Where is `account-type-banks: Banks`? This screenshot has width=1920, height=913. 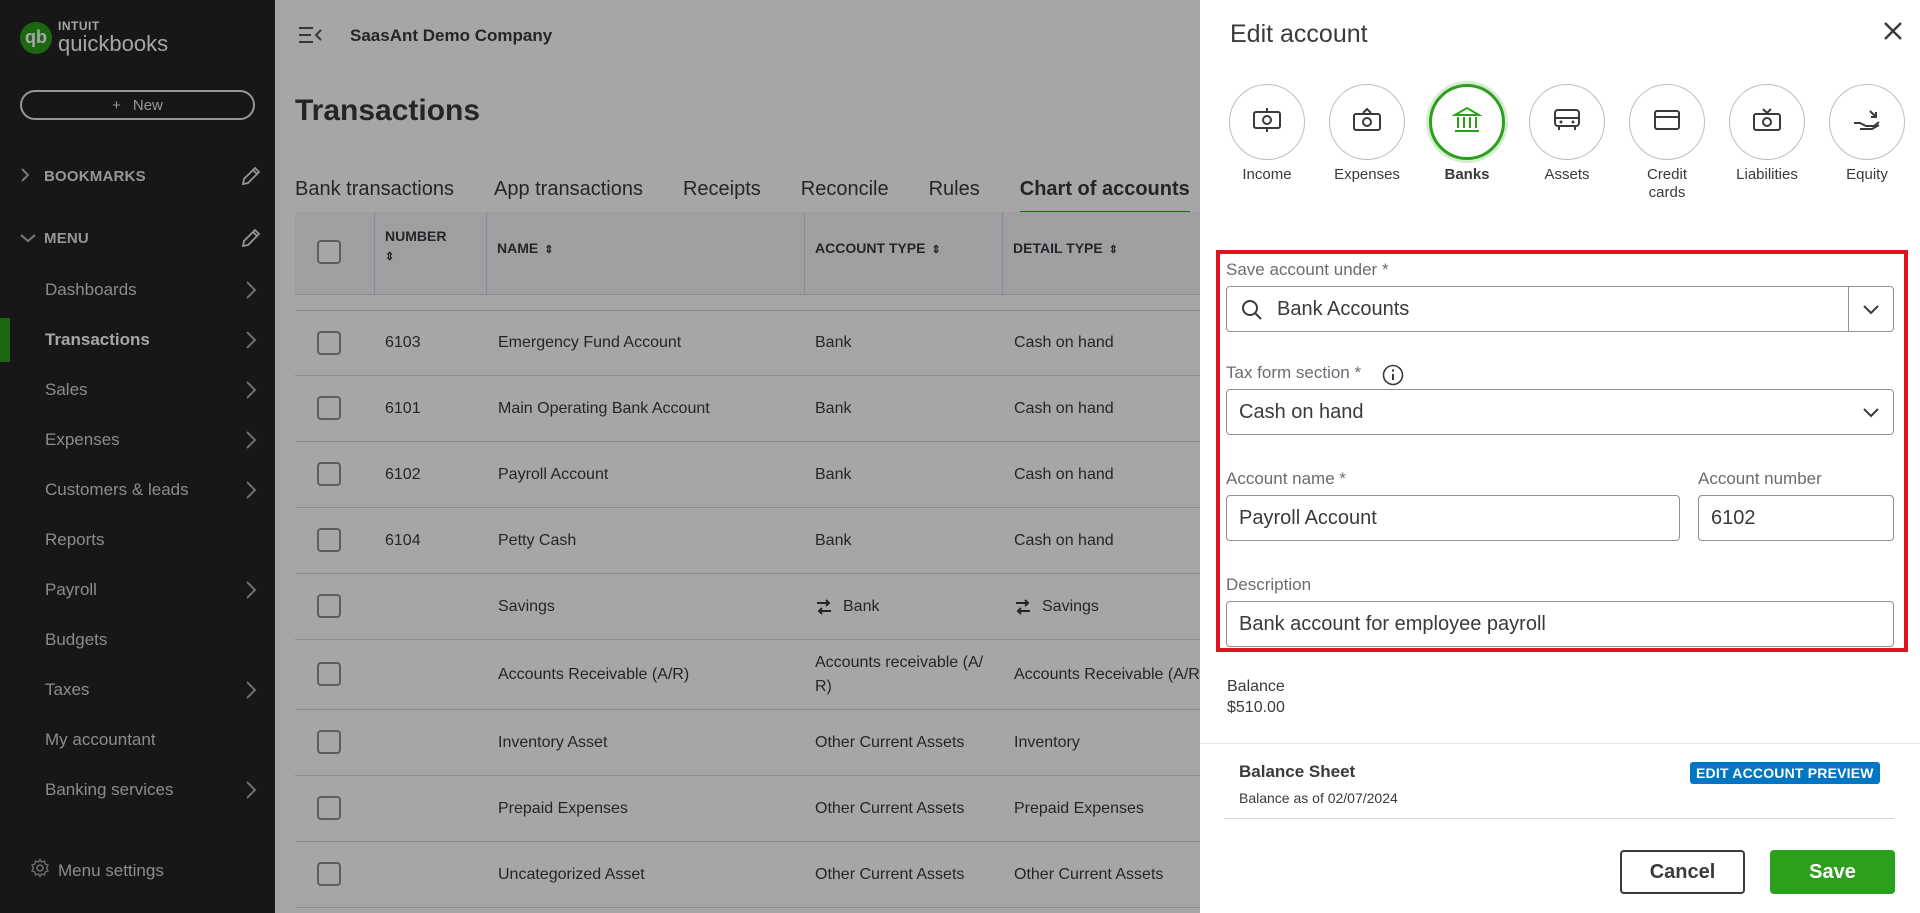
account-type-banks: Banks is located at coordinates (1467, 134).